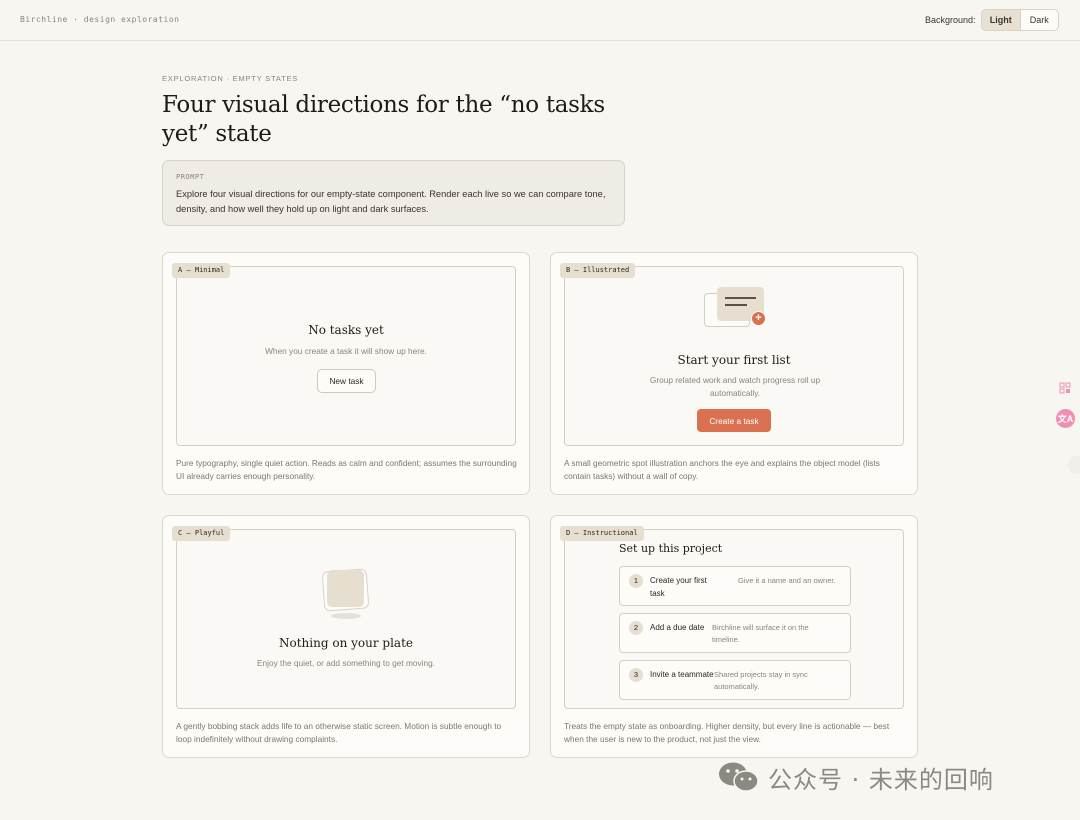 Image resolution: width=1080 pixels, height=820 pixels. What do you see at coordinates (682, 674) in the screenshot?
I see `step-title: Invite a teammate` at bounding box center [682, 674].